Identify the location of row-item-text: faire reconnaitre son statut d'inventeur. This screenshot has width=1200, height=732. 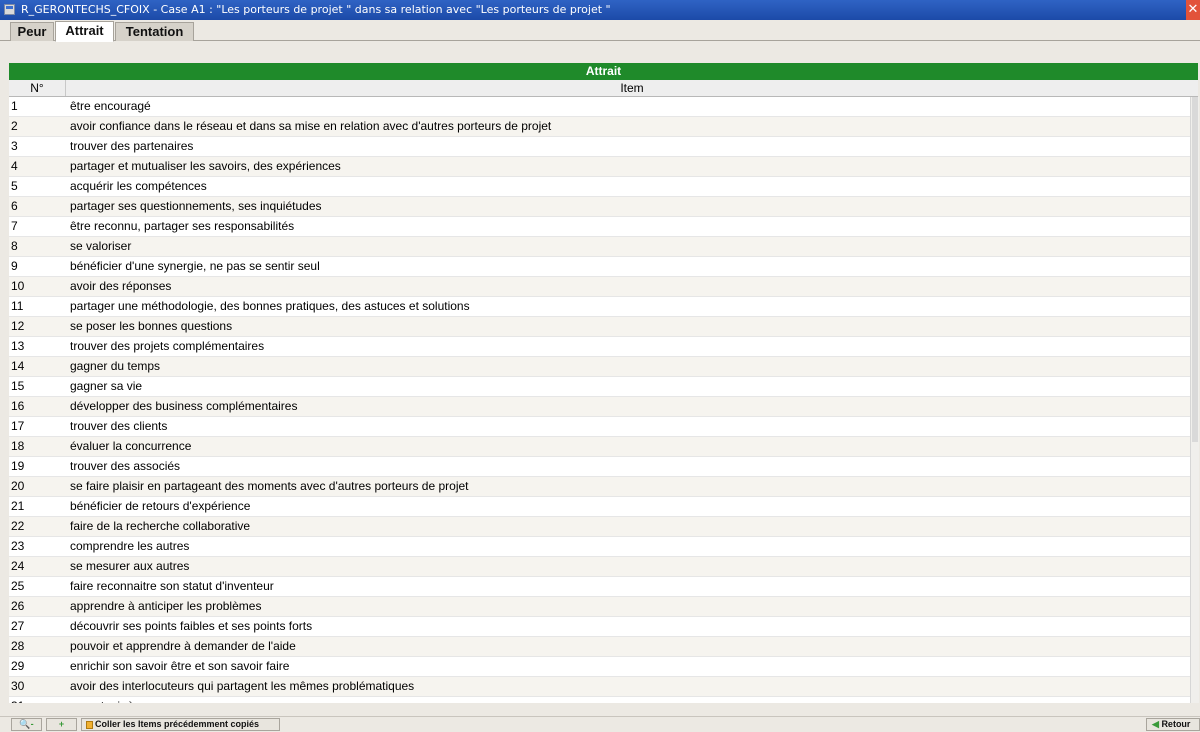
(172, 586).